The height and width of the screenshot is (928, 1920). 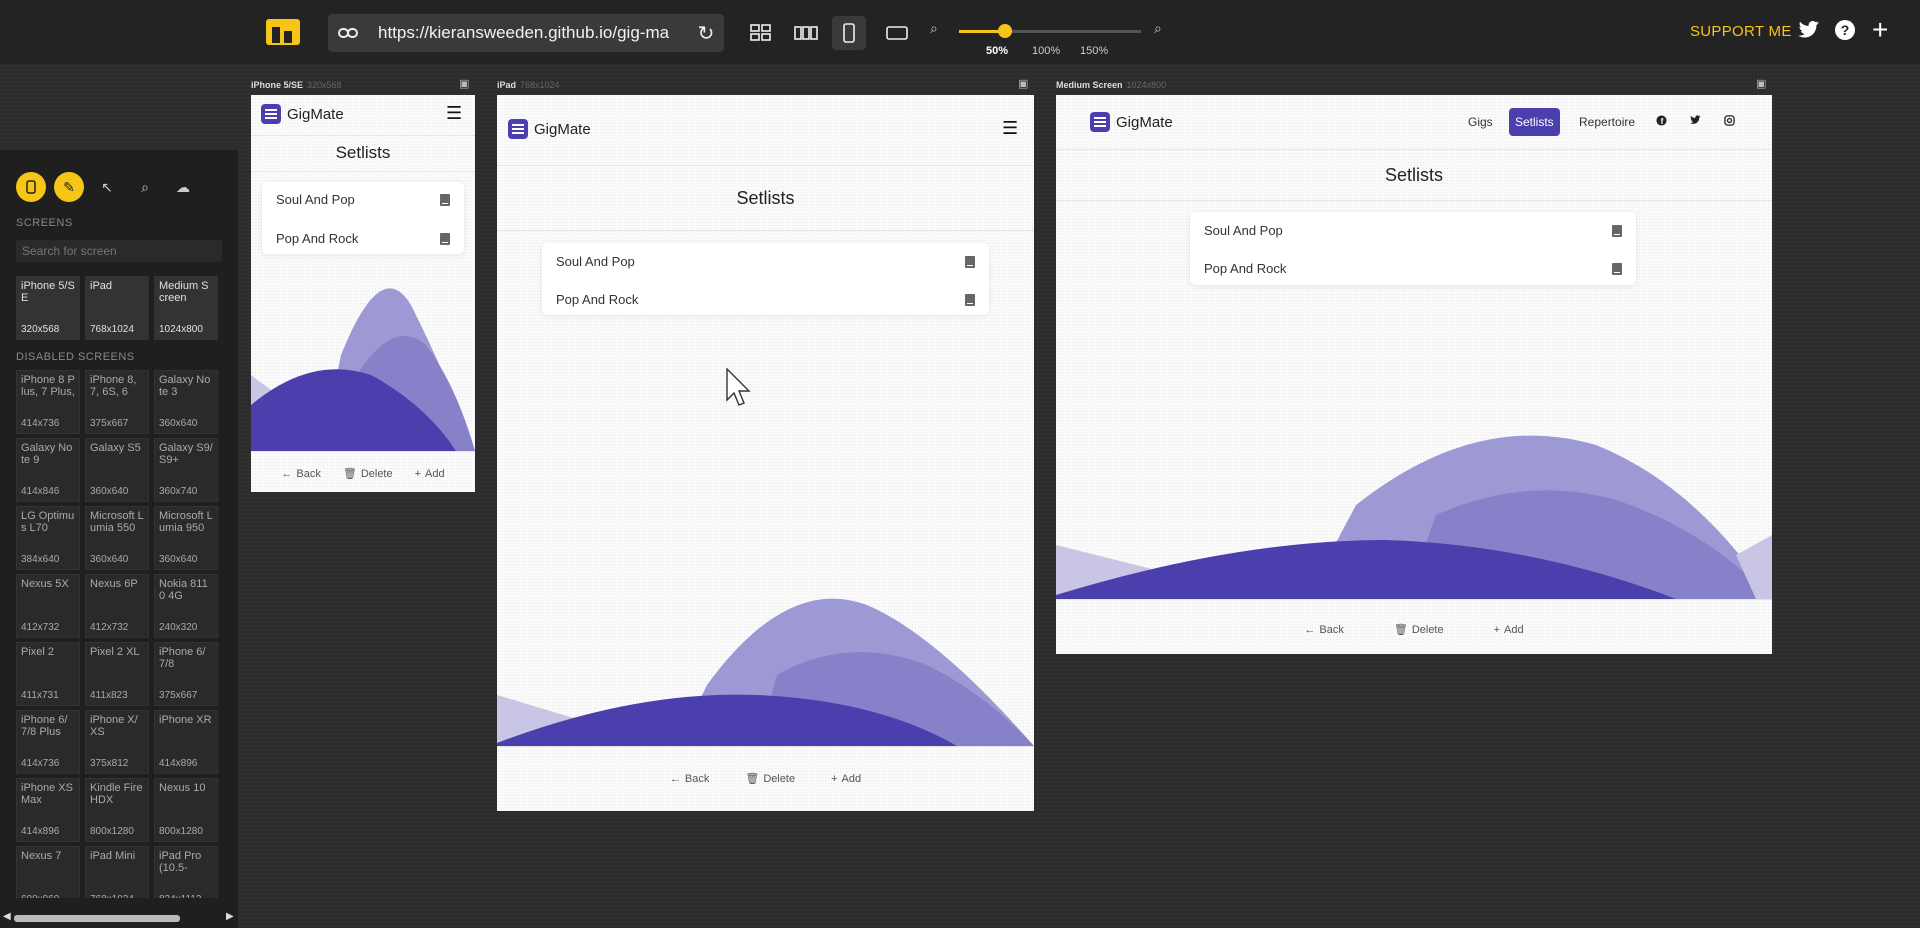 I want to click on device-tile: iPhone XS Max 414x896, so click(x=48, y=810).